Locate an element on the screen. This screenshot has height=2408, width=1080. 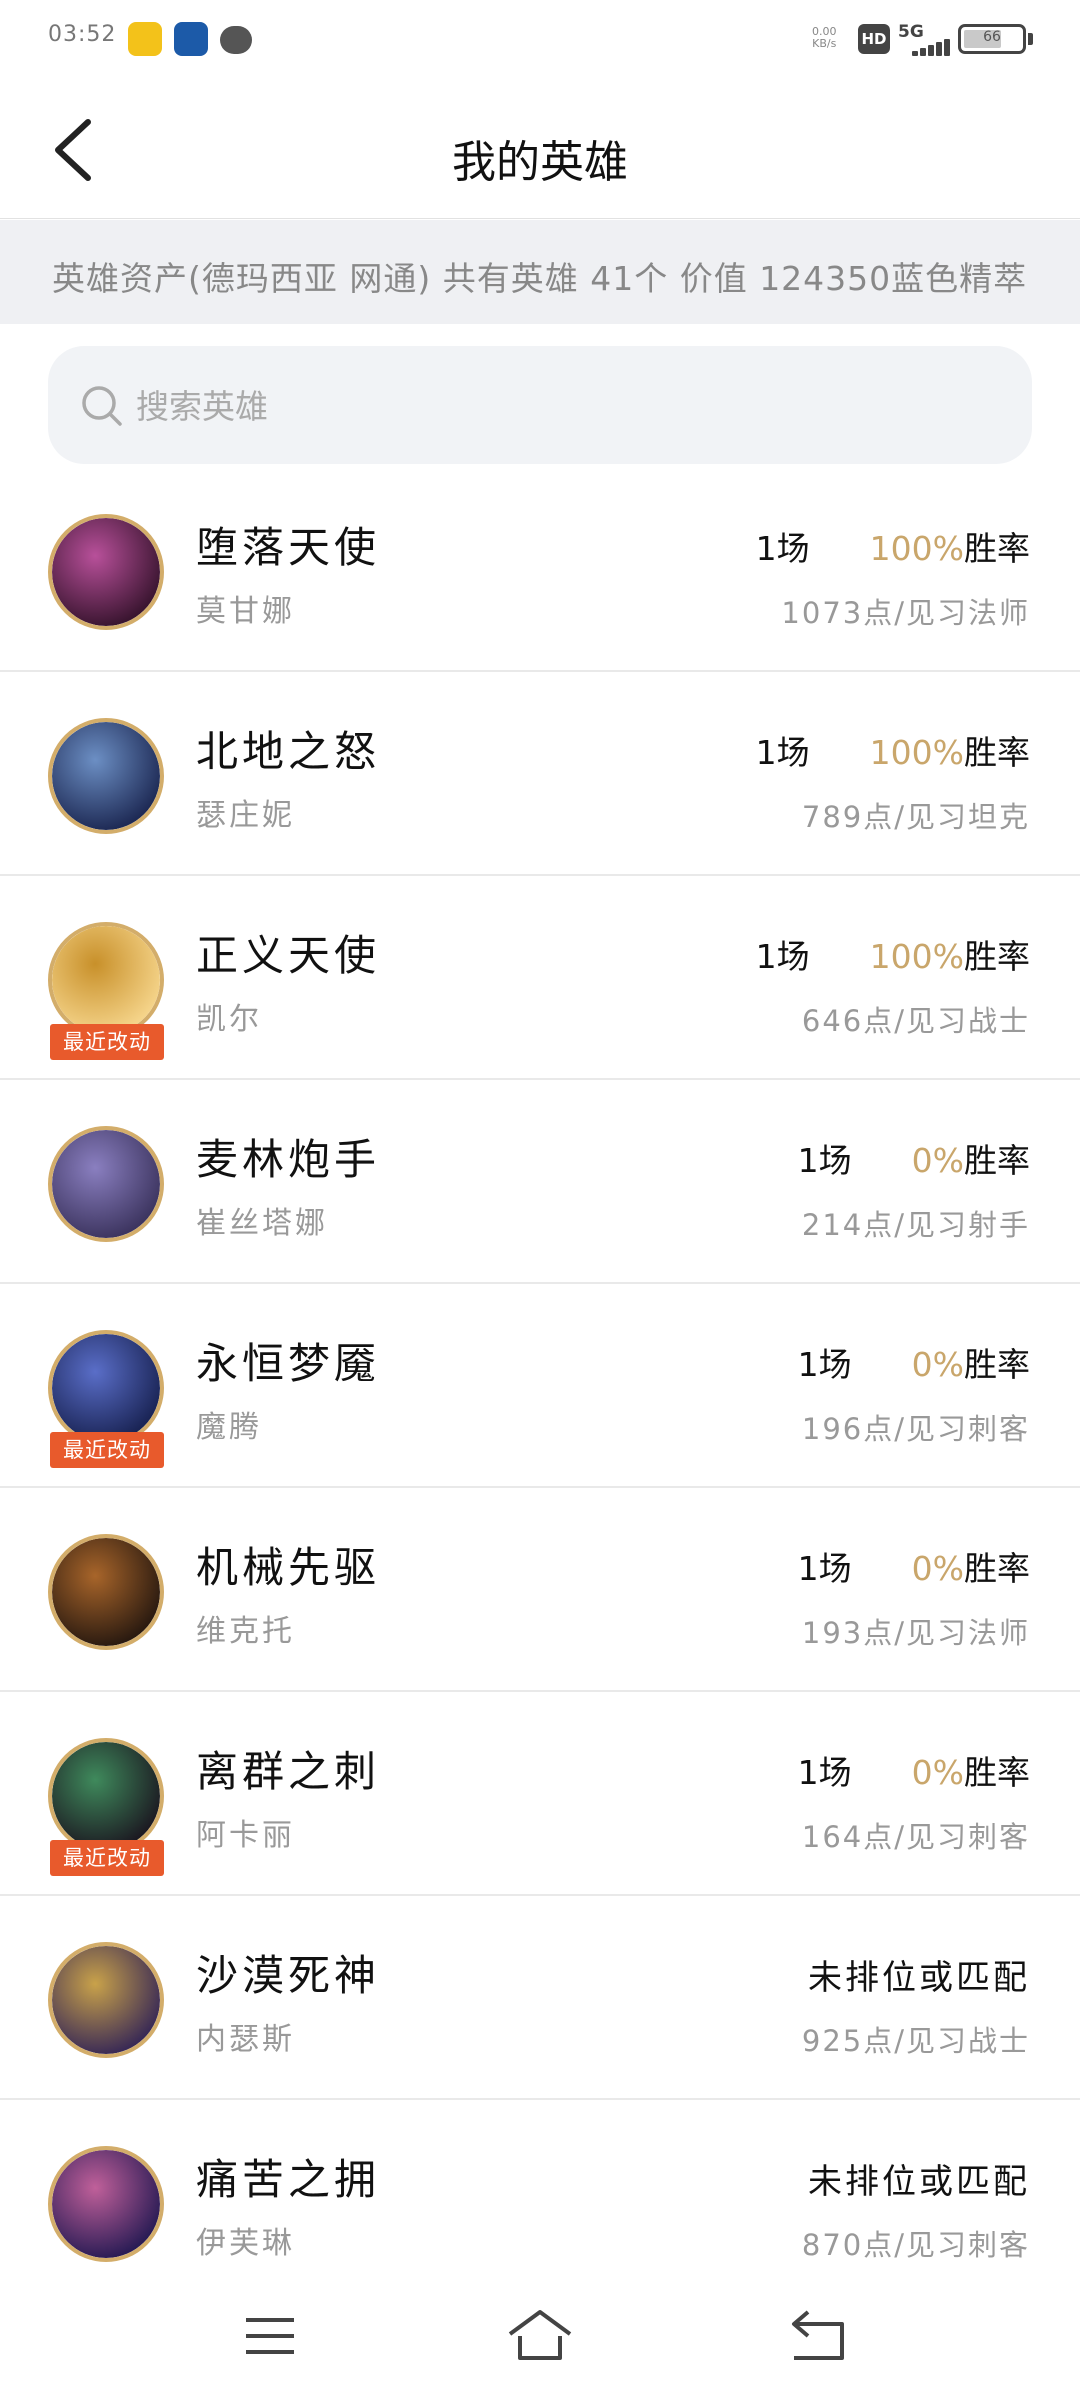
hero-title: 堕落天使 is located at coordinates (288, 547).